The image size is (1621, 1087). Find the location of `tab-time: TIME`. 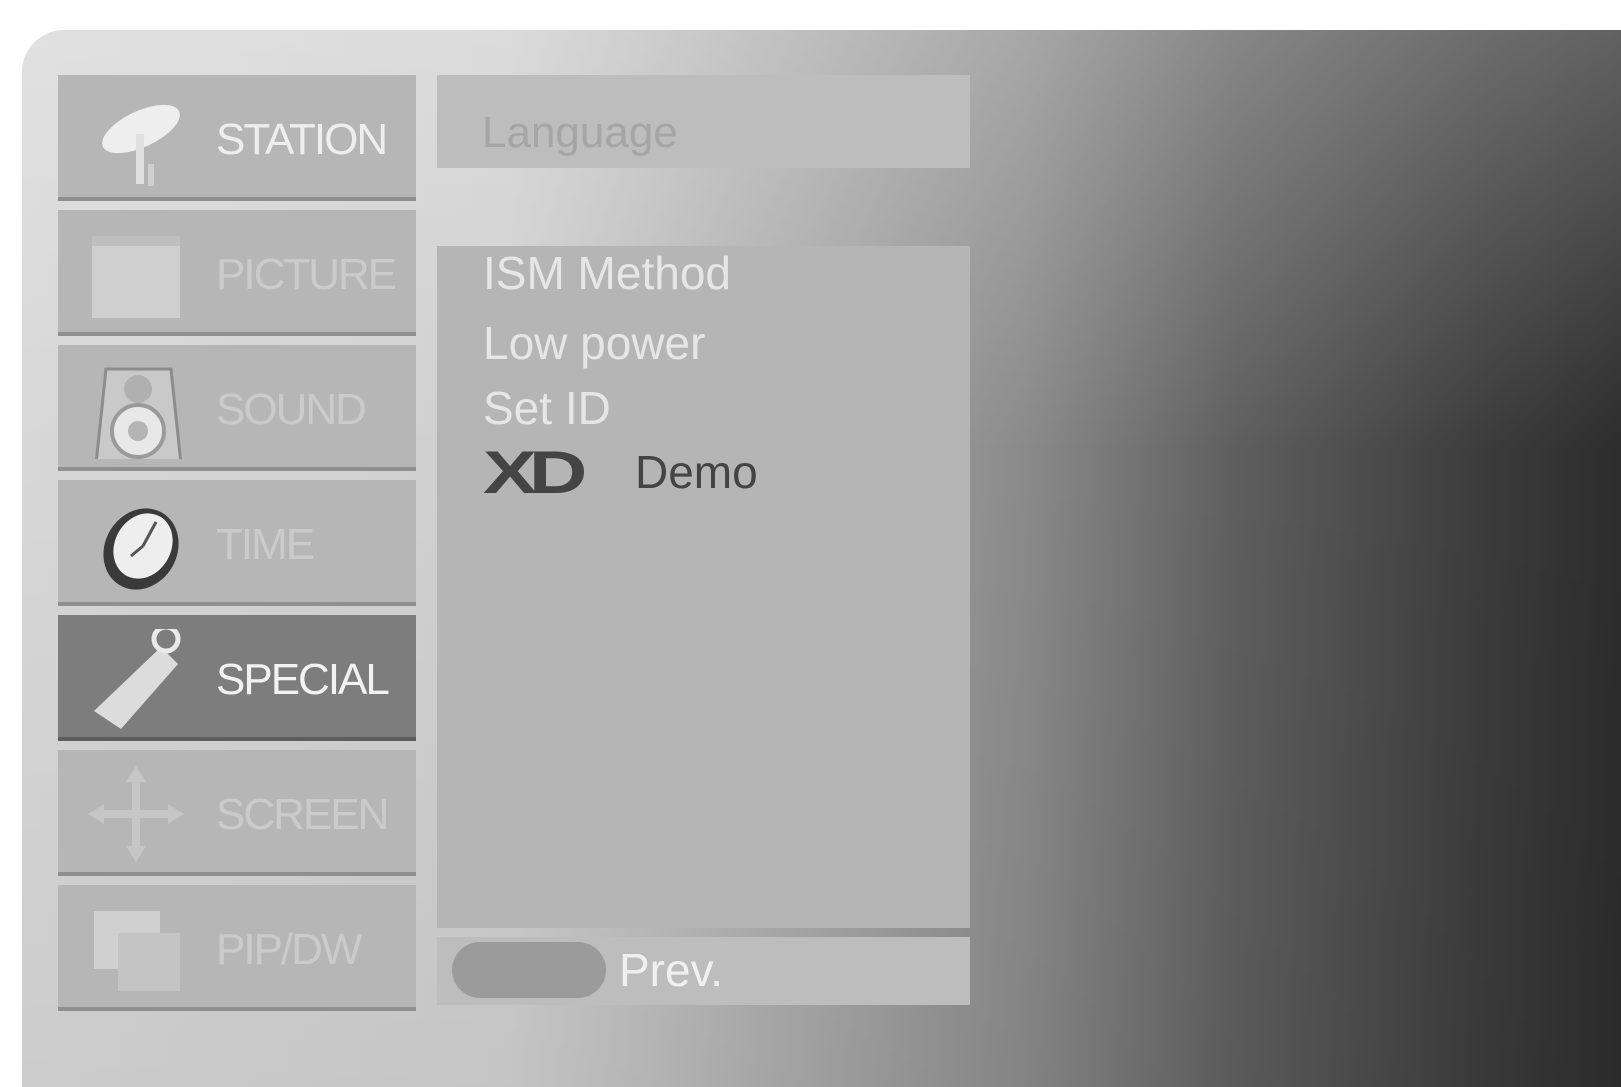

tab-time: TIME is located at coordinates (237, 543).